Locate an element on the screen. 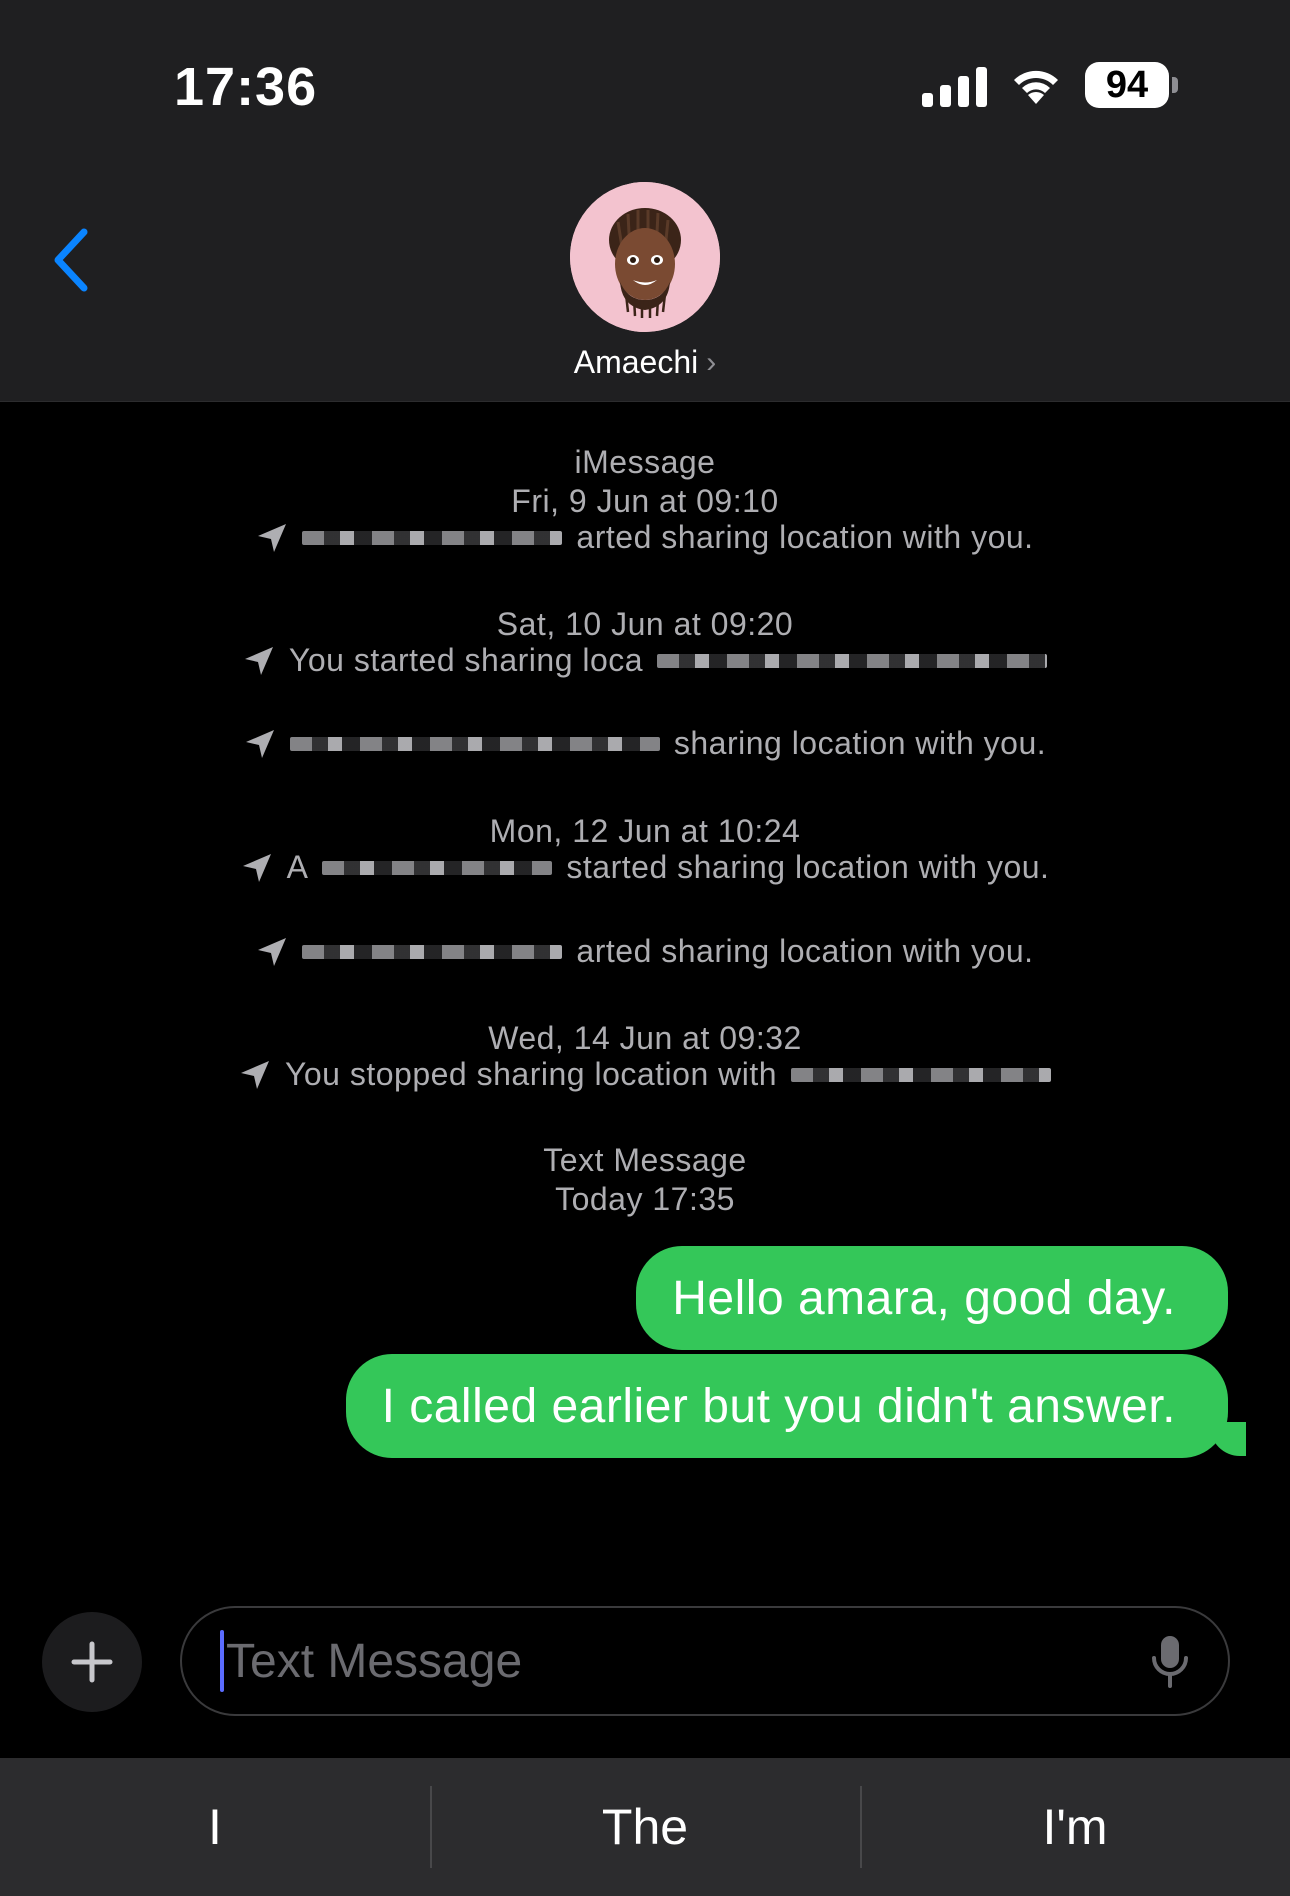 This screenshot has height=1896, width=1290. location-event: A started sharing location with you. is located at coordinates (645, 867).